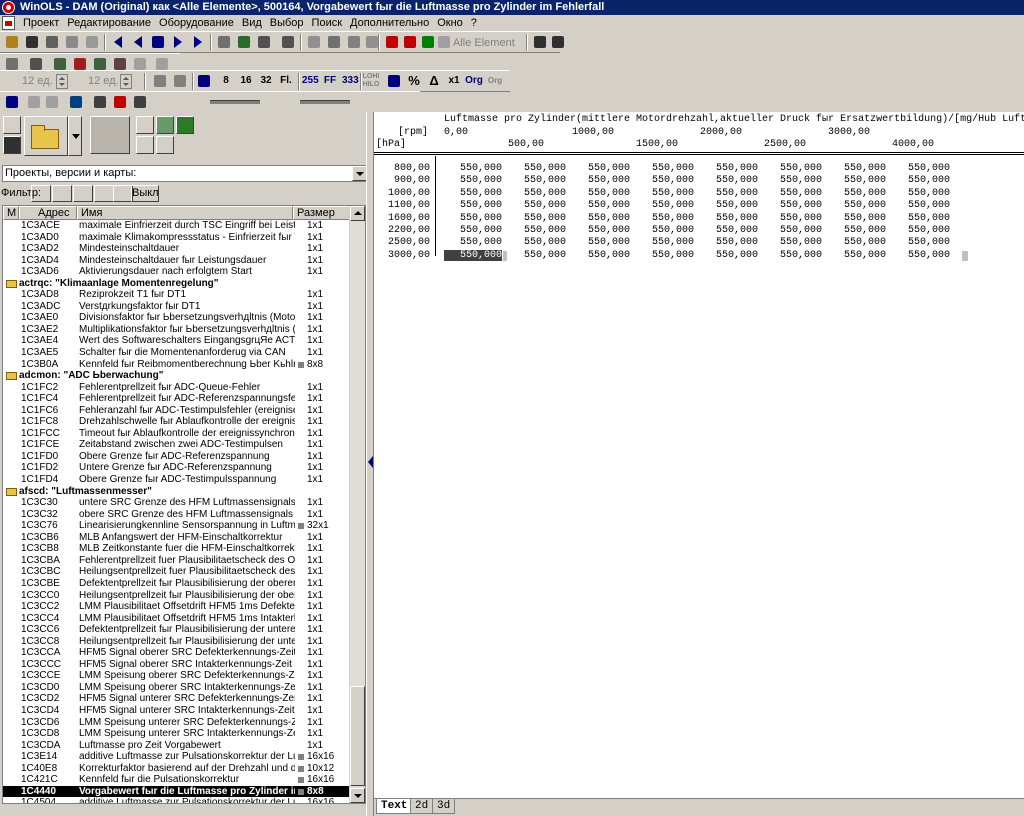 This screenshot has height=816, width=1024. I want to click on group-row: afscd: "Luftmassenmesser", so click(177, 492).